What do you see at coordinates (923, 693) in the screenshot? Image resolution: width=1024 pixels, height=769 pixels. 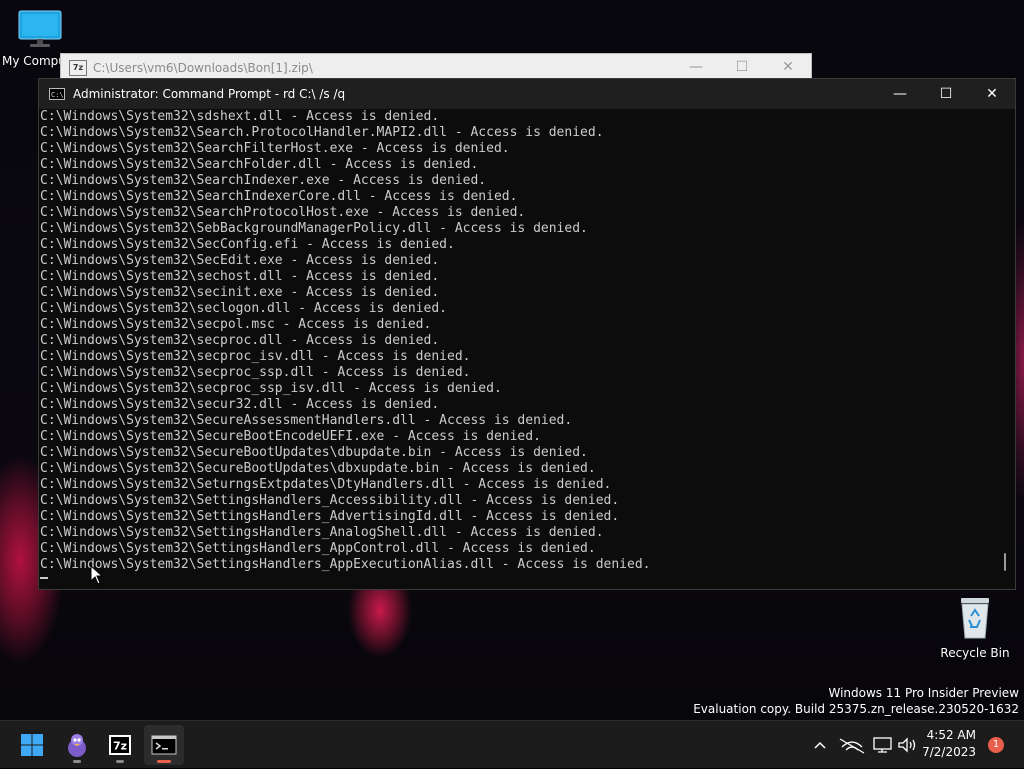 I see `watermark-line-edition: Windows 11 Pro Insider Preview` at bounding box center [923, 693].